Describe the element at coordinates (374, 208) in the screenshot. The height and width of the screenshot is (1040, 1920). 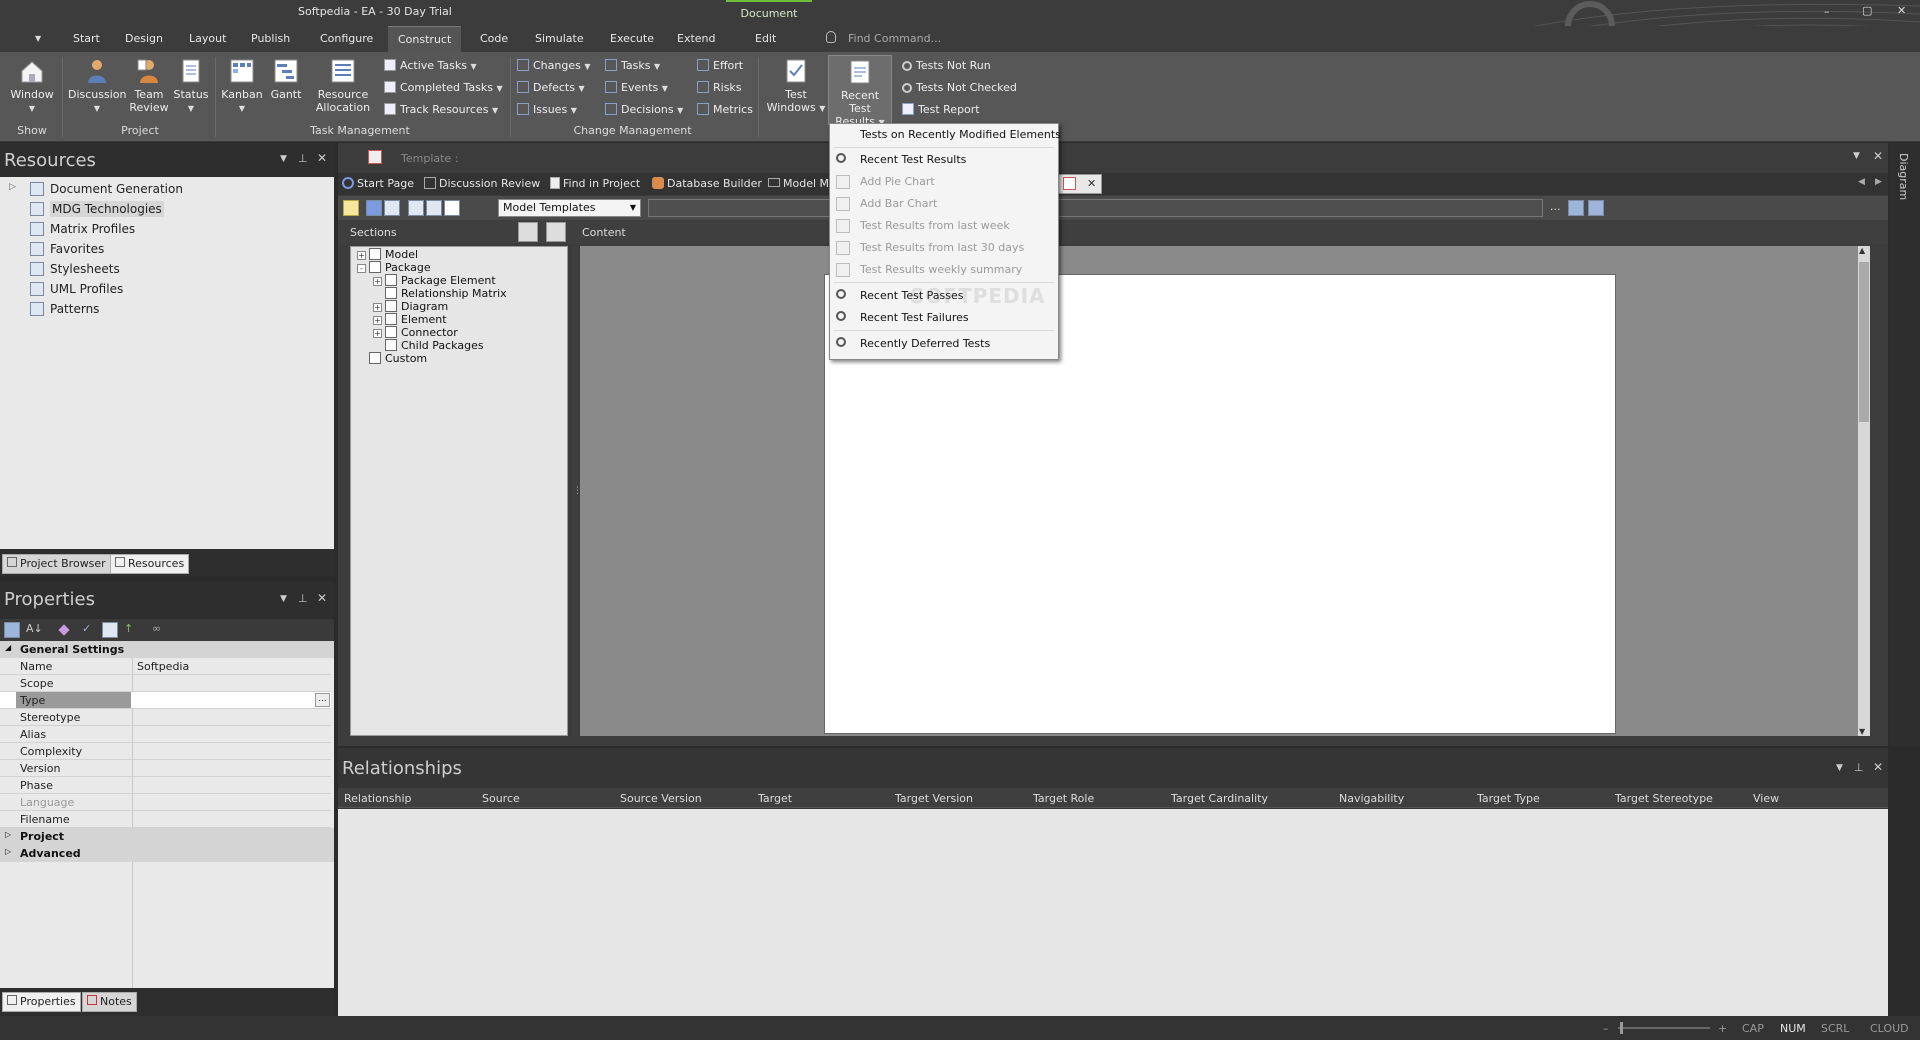
I see `save-icon` at that location.